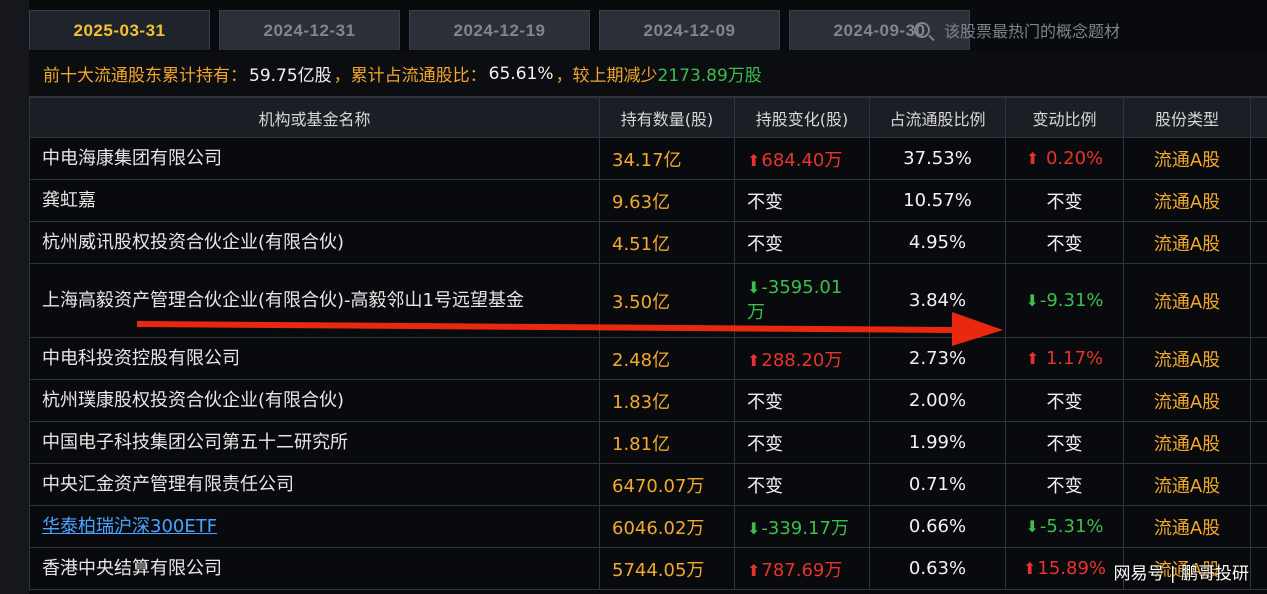 The width and height of the screenshot is (1267, 594). Describe the element at coordinates (937, 526) in the screenshot. I see `holder-ratio: 0.66%` at that location.